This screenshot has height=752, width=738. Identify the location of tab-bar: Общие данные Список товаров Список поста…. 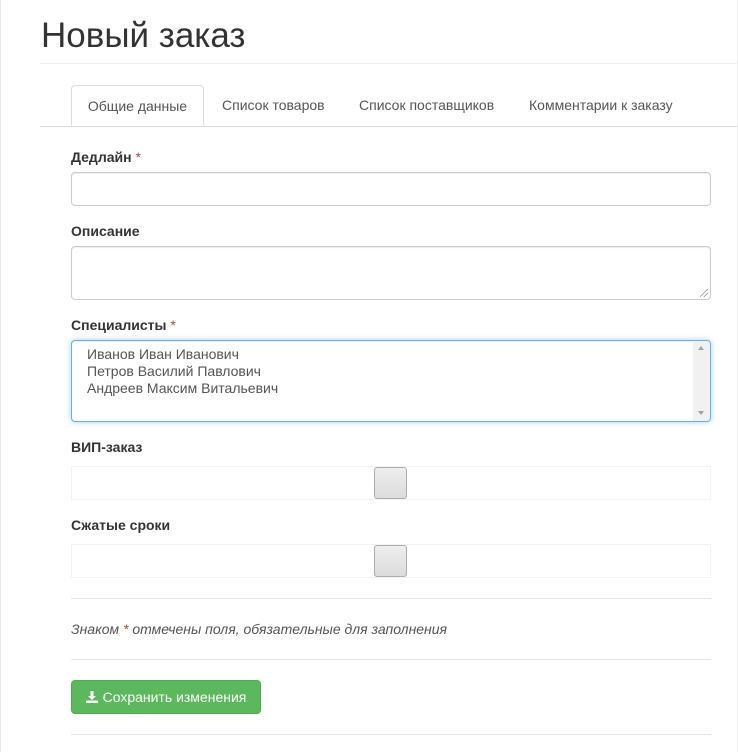
(389, 106).